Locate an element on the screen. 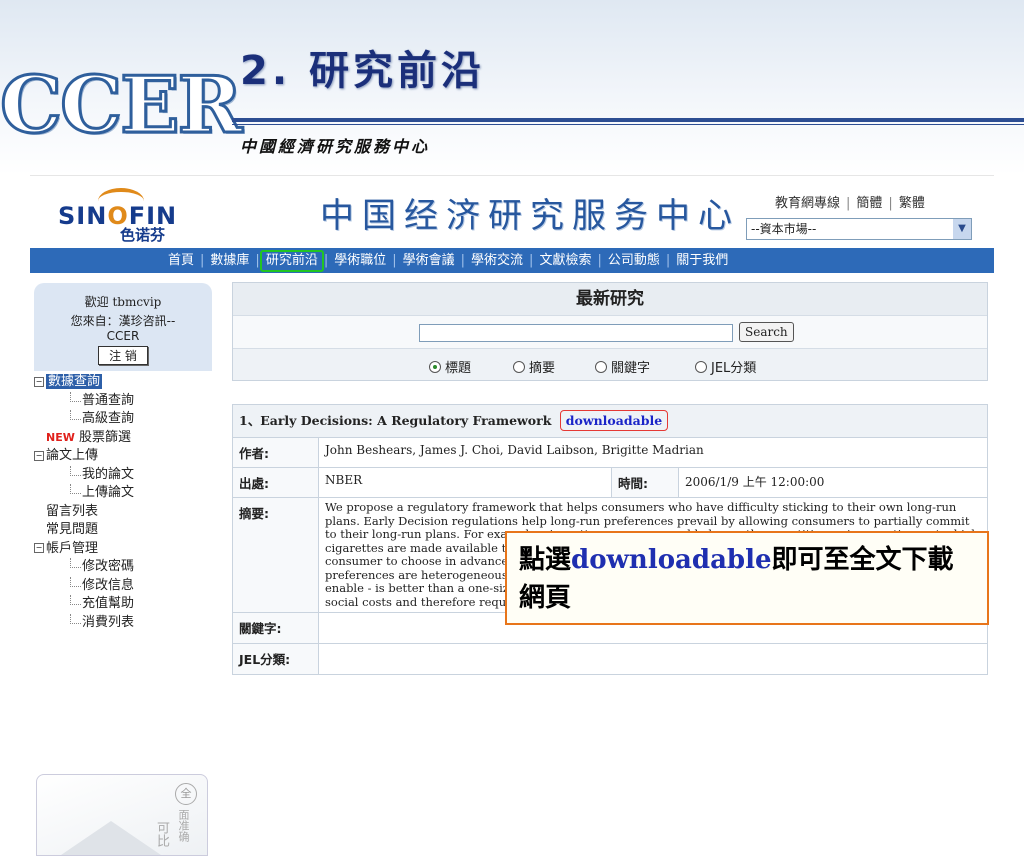 The height and width of the screenshot is (856, 1024). time-label: 時間: is located at coordinates (645, 482).